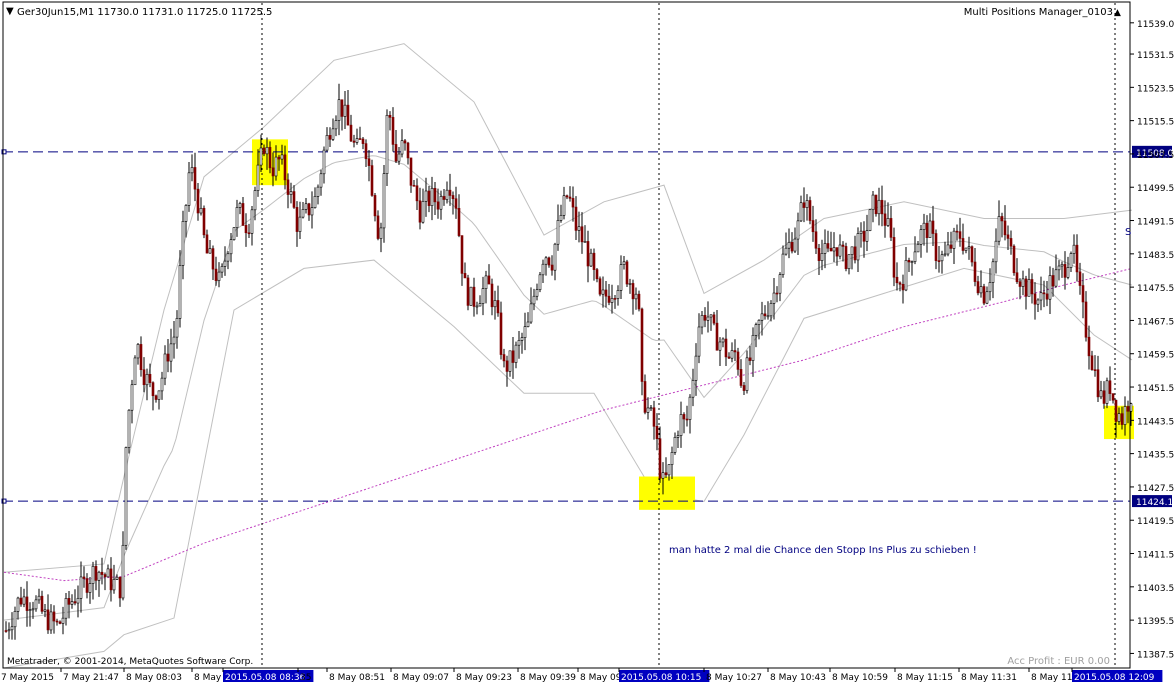 The height and width of the screenshot is (686, 1174). Describe the element at coordinates (1155, 56) in the screenshot. I see `y-tick-label: 11531.5` at that location.